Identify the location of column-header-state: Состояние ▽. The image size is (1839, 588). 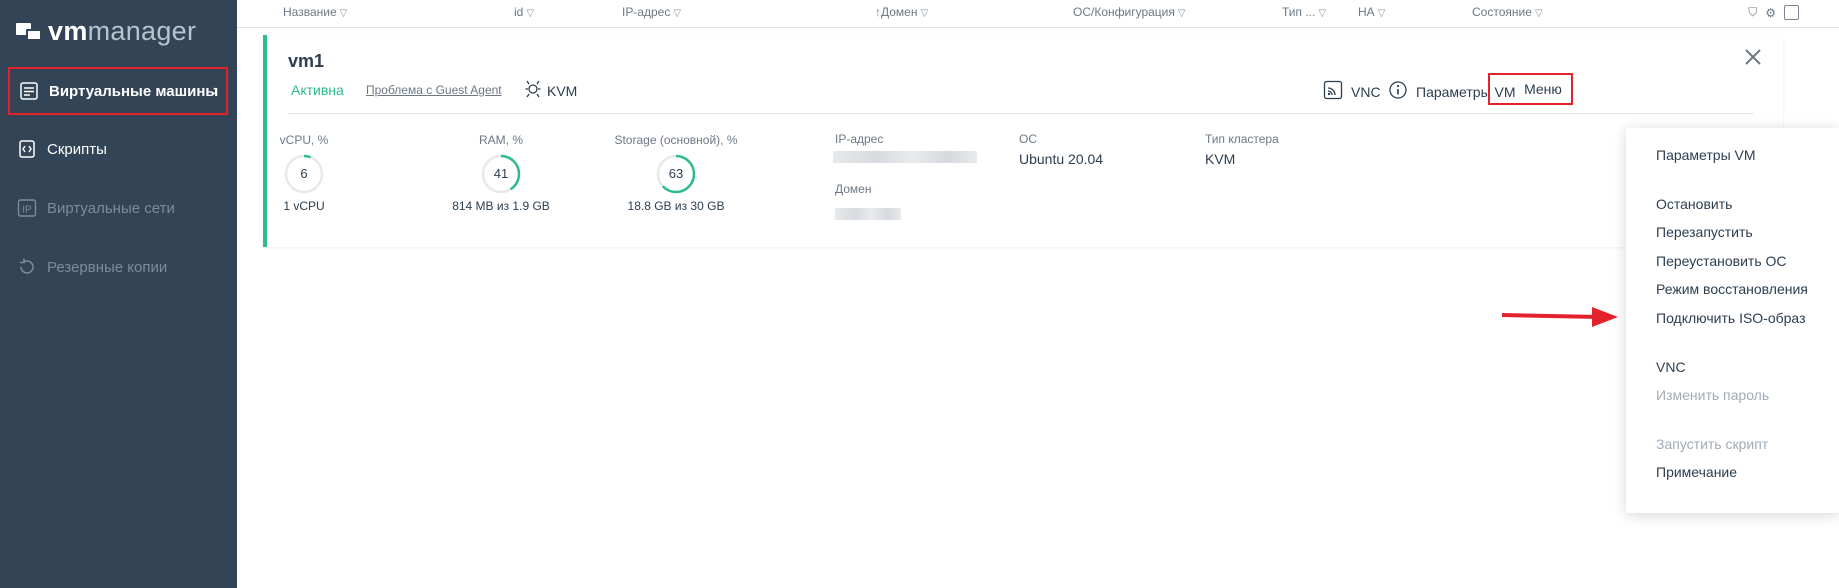
(1507, 12).